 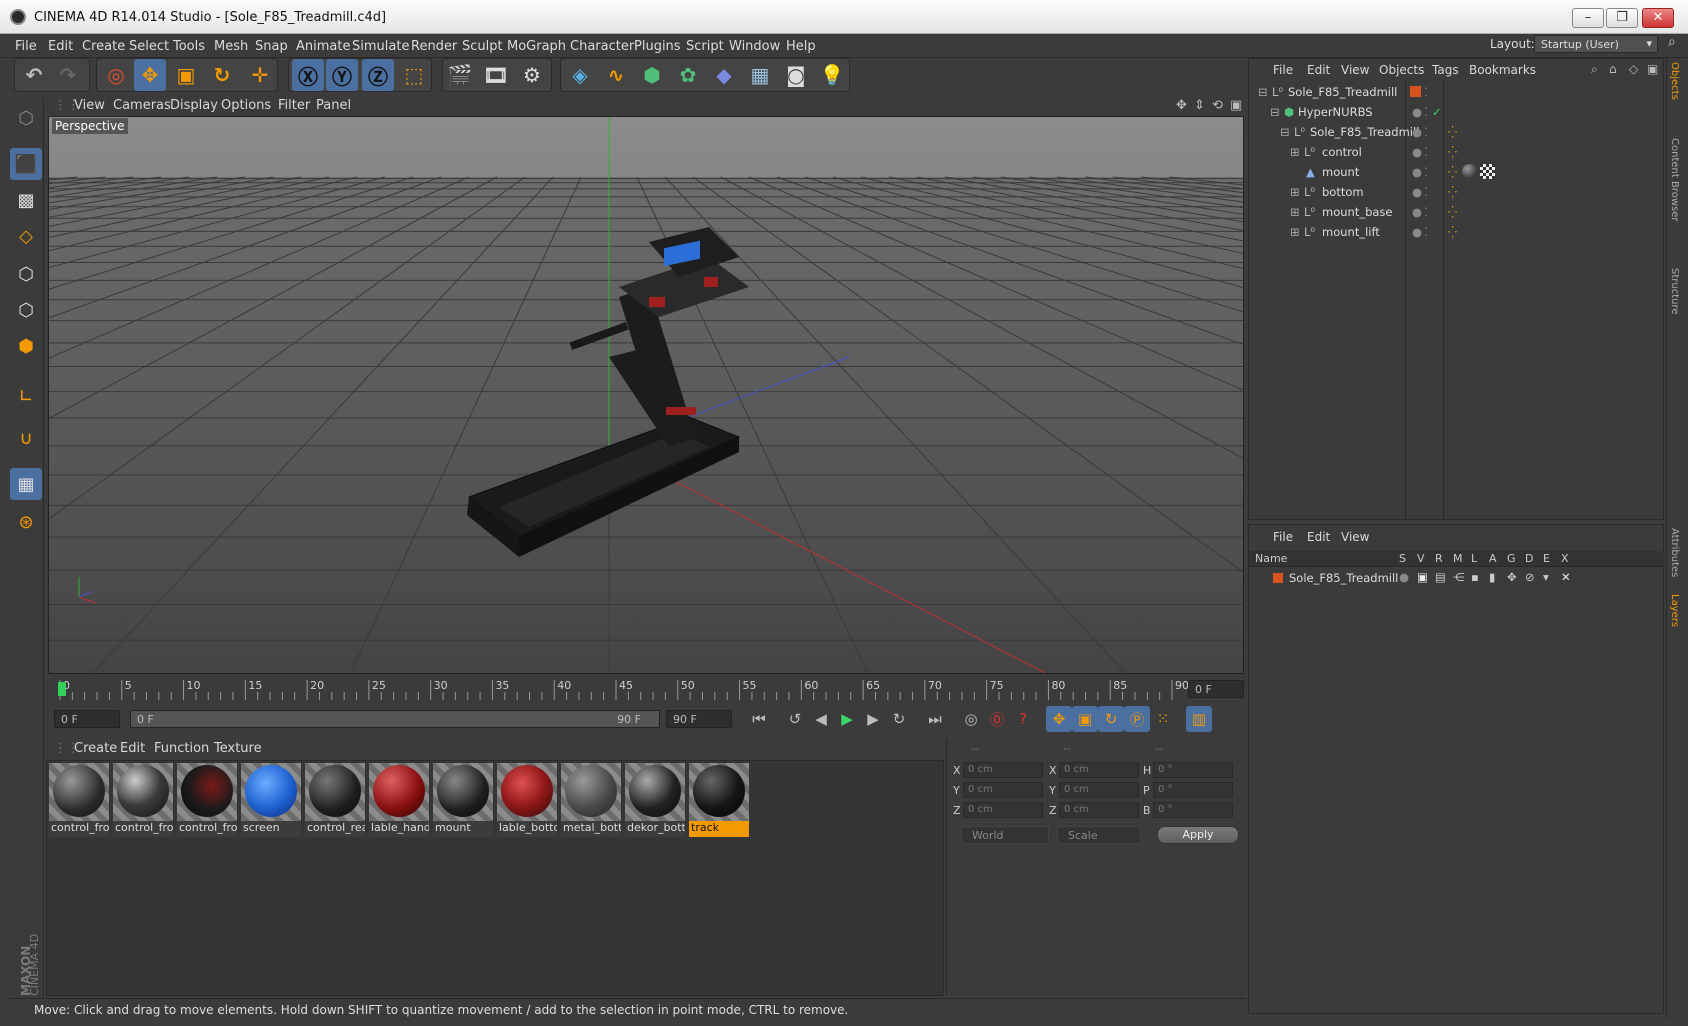 What do you see at coordinates (801, 46) in the screenshot?
I see `menu-help: Help` at bounding box center [801, 46].